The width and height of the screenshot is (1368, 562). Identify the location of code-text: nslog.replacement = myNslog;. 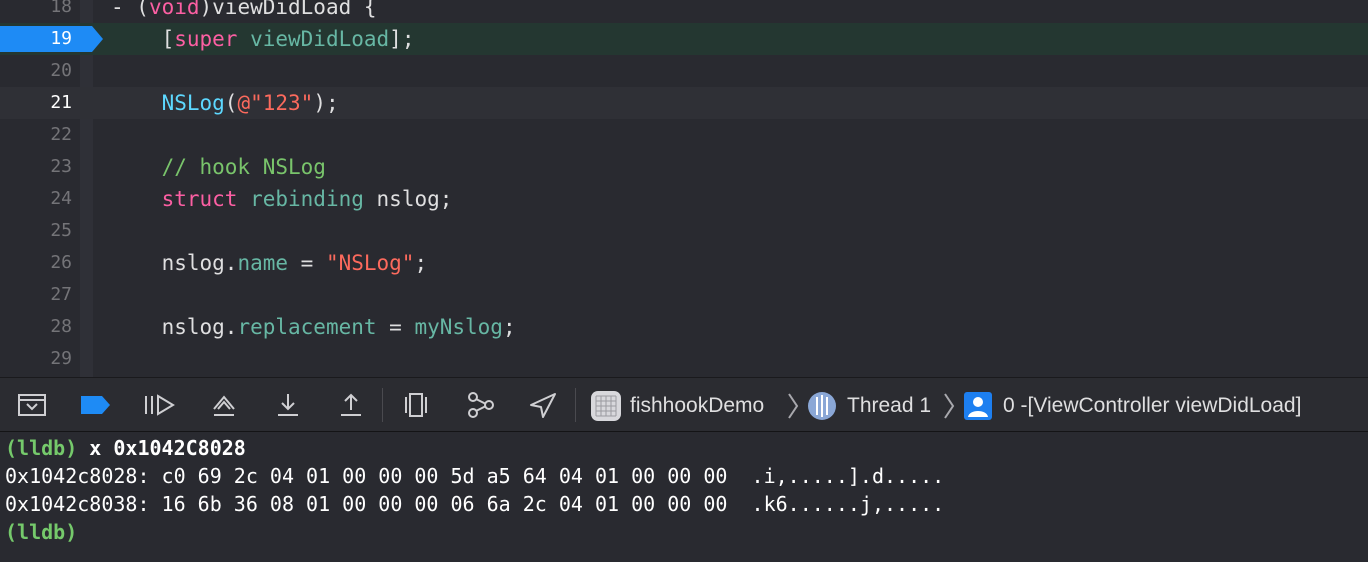
(313, 327).